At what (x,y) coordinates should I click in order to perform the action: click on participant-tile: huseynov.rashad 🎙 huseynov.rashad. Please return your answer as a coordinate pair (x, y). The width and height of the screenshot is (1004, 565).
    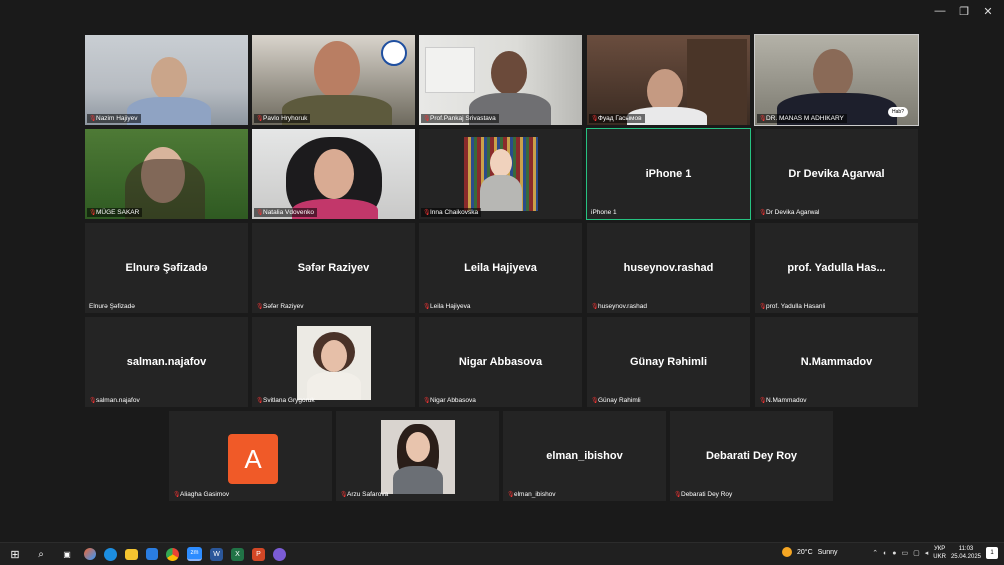
    Looking at the image, I should click on (668, 268).